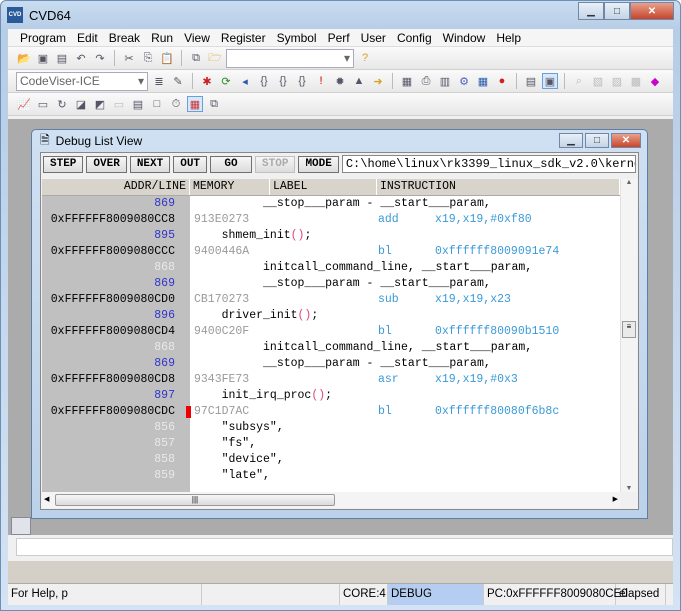 Image resolution: width=681 pixels, height=611 pixels. Describe the element at coordinates (195, 104) in the screenshot. I see `calendar-grid-icon: ▦` at that location.